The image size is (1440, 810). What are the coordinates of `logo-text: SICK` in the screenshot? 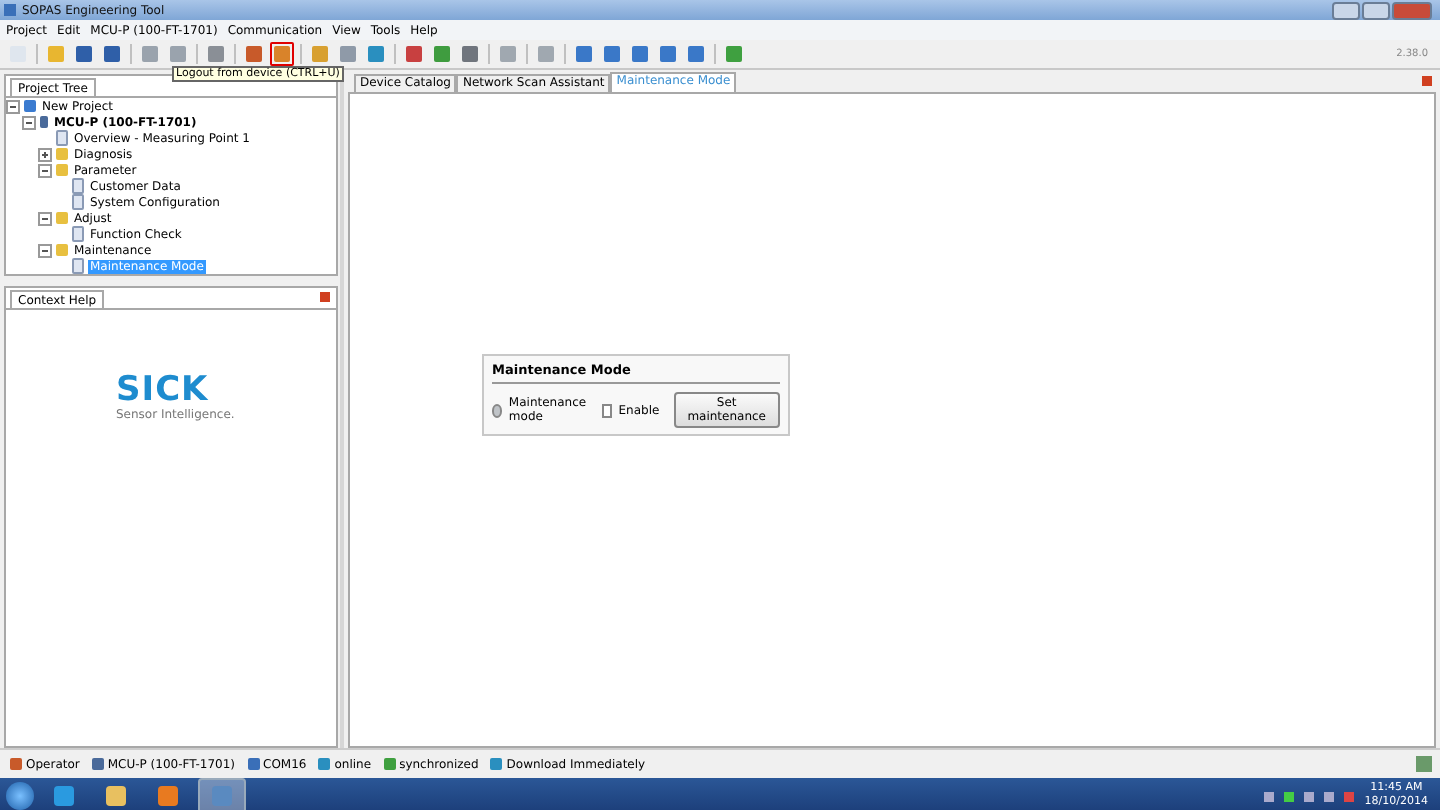 It's located at (162, 391).